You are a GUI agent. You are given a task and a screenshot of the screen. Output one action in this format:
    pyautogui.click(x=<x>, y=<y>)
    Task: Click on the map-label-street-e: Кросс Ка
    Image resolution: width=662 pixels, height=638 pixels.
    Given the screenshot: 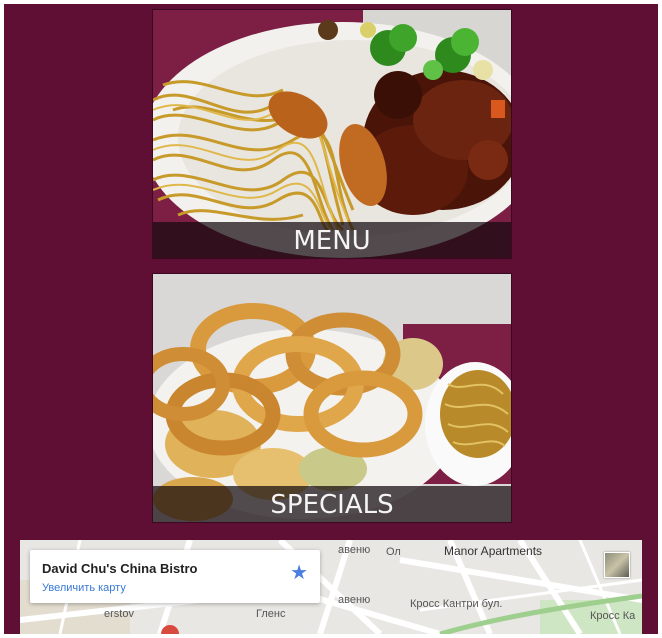 What is the action you would take?
    pyautogui.click(x=613, y=616)
    